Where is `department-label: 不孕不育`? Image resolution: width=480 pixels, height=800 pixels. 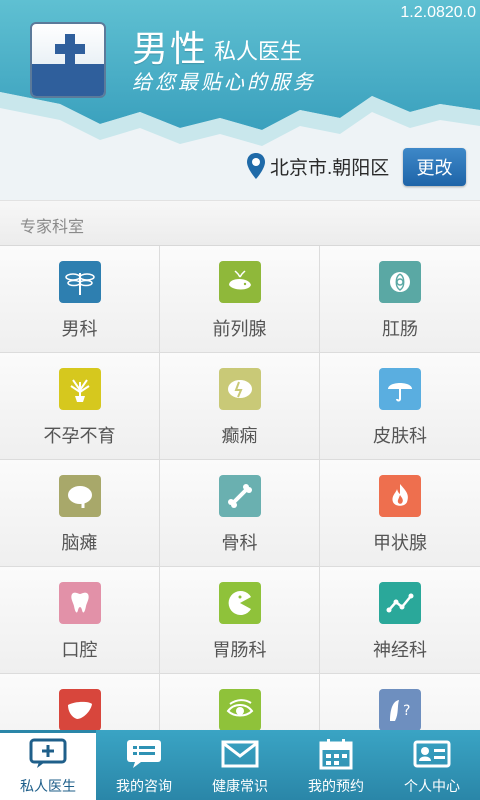
department-label: 不孕不育 is located at coordinates (79, 436).